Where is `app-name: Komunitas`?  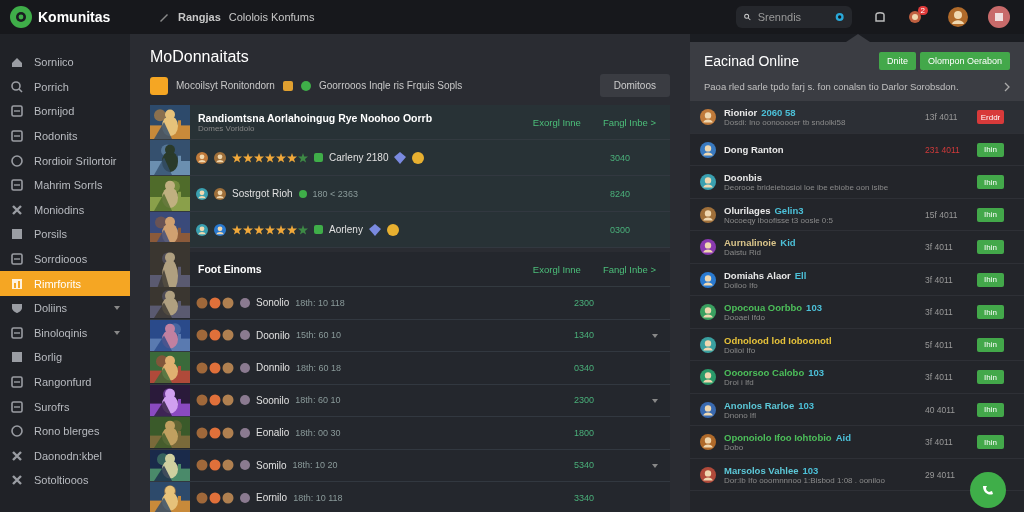 app-name: Komunitas is located at coordinates (74, 17).